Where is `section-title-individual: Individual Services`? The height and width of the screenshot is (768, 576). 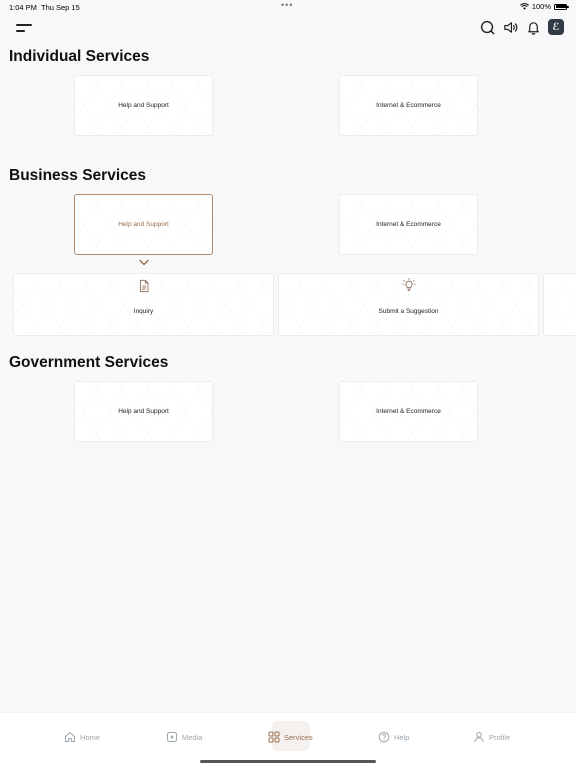
section-title-individual: Individual Services is located at coordinates (79, 56).